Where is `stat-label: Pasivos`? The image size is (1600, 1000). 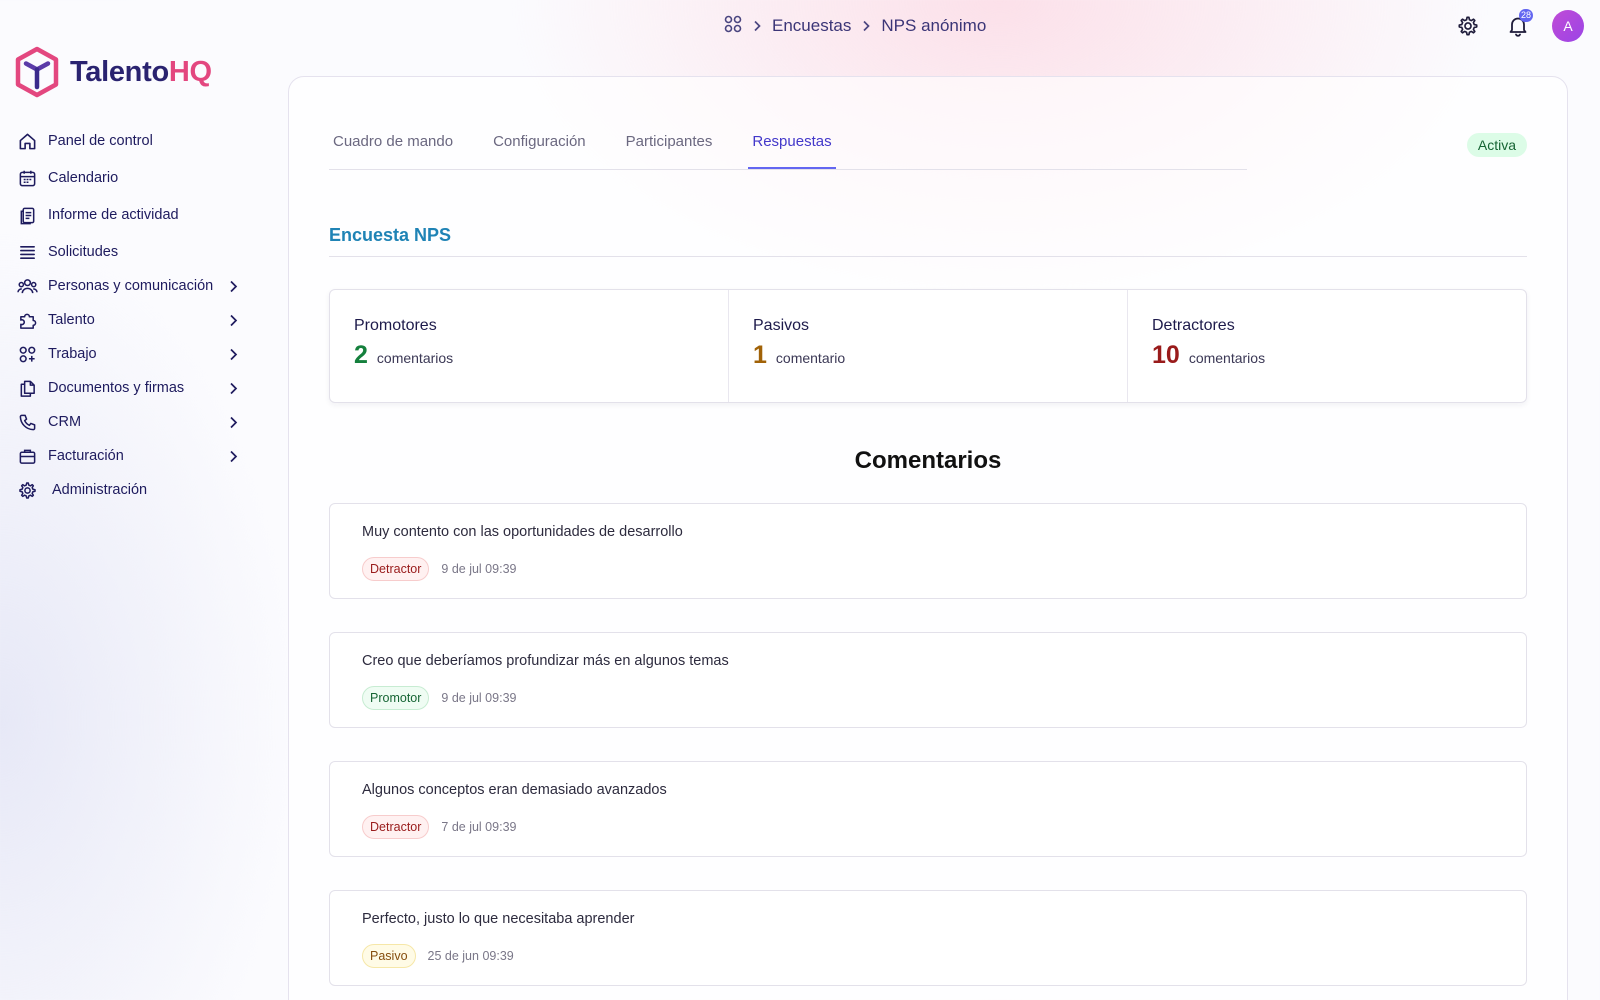
stat-label: Pasivos is located at coordinates (781, 325).